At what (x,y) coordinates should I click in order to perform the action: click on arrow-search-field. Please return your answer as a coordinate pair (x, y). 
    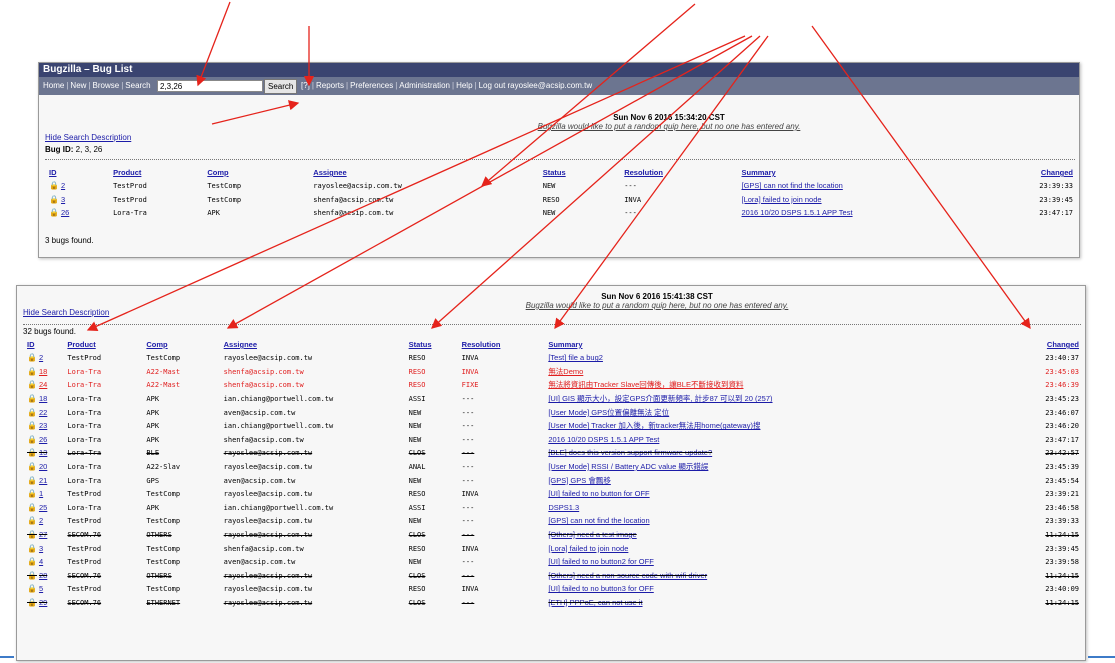
    Looking at the image, I should click on (213, 44).